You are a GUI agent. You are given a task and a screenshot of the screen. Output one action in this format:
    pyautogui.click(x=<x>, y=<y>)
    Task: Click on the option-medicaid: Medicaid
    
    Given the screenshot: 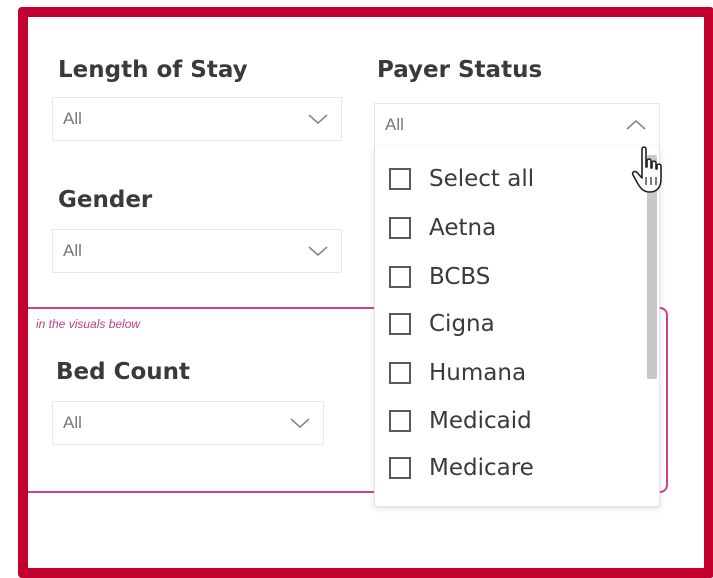 What is the action you would take?
    pyautogui.click(x=460, y=421)
    